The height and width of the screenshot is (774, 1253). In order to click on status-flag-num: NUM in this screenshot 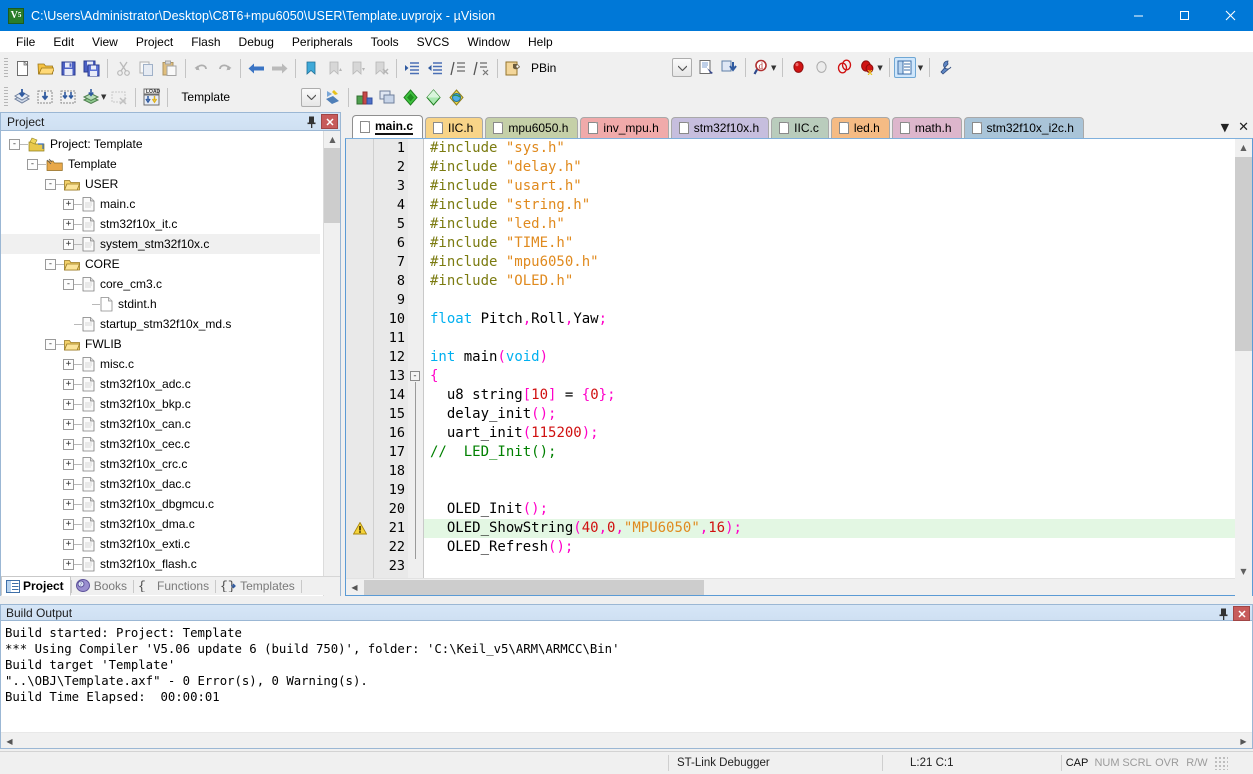, I will do `click(1107, 763)`.